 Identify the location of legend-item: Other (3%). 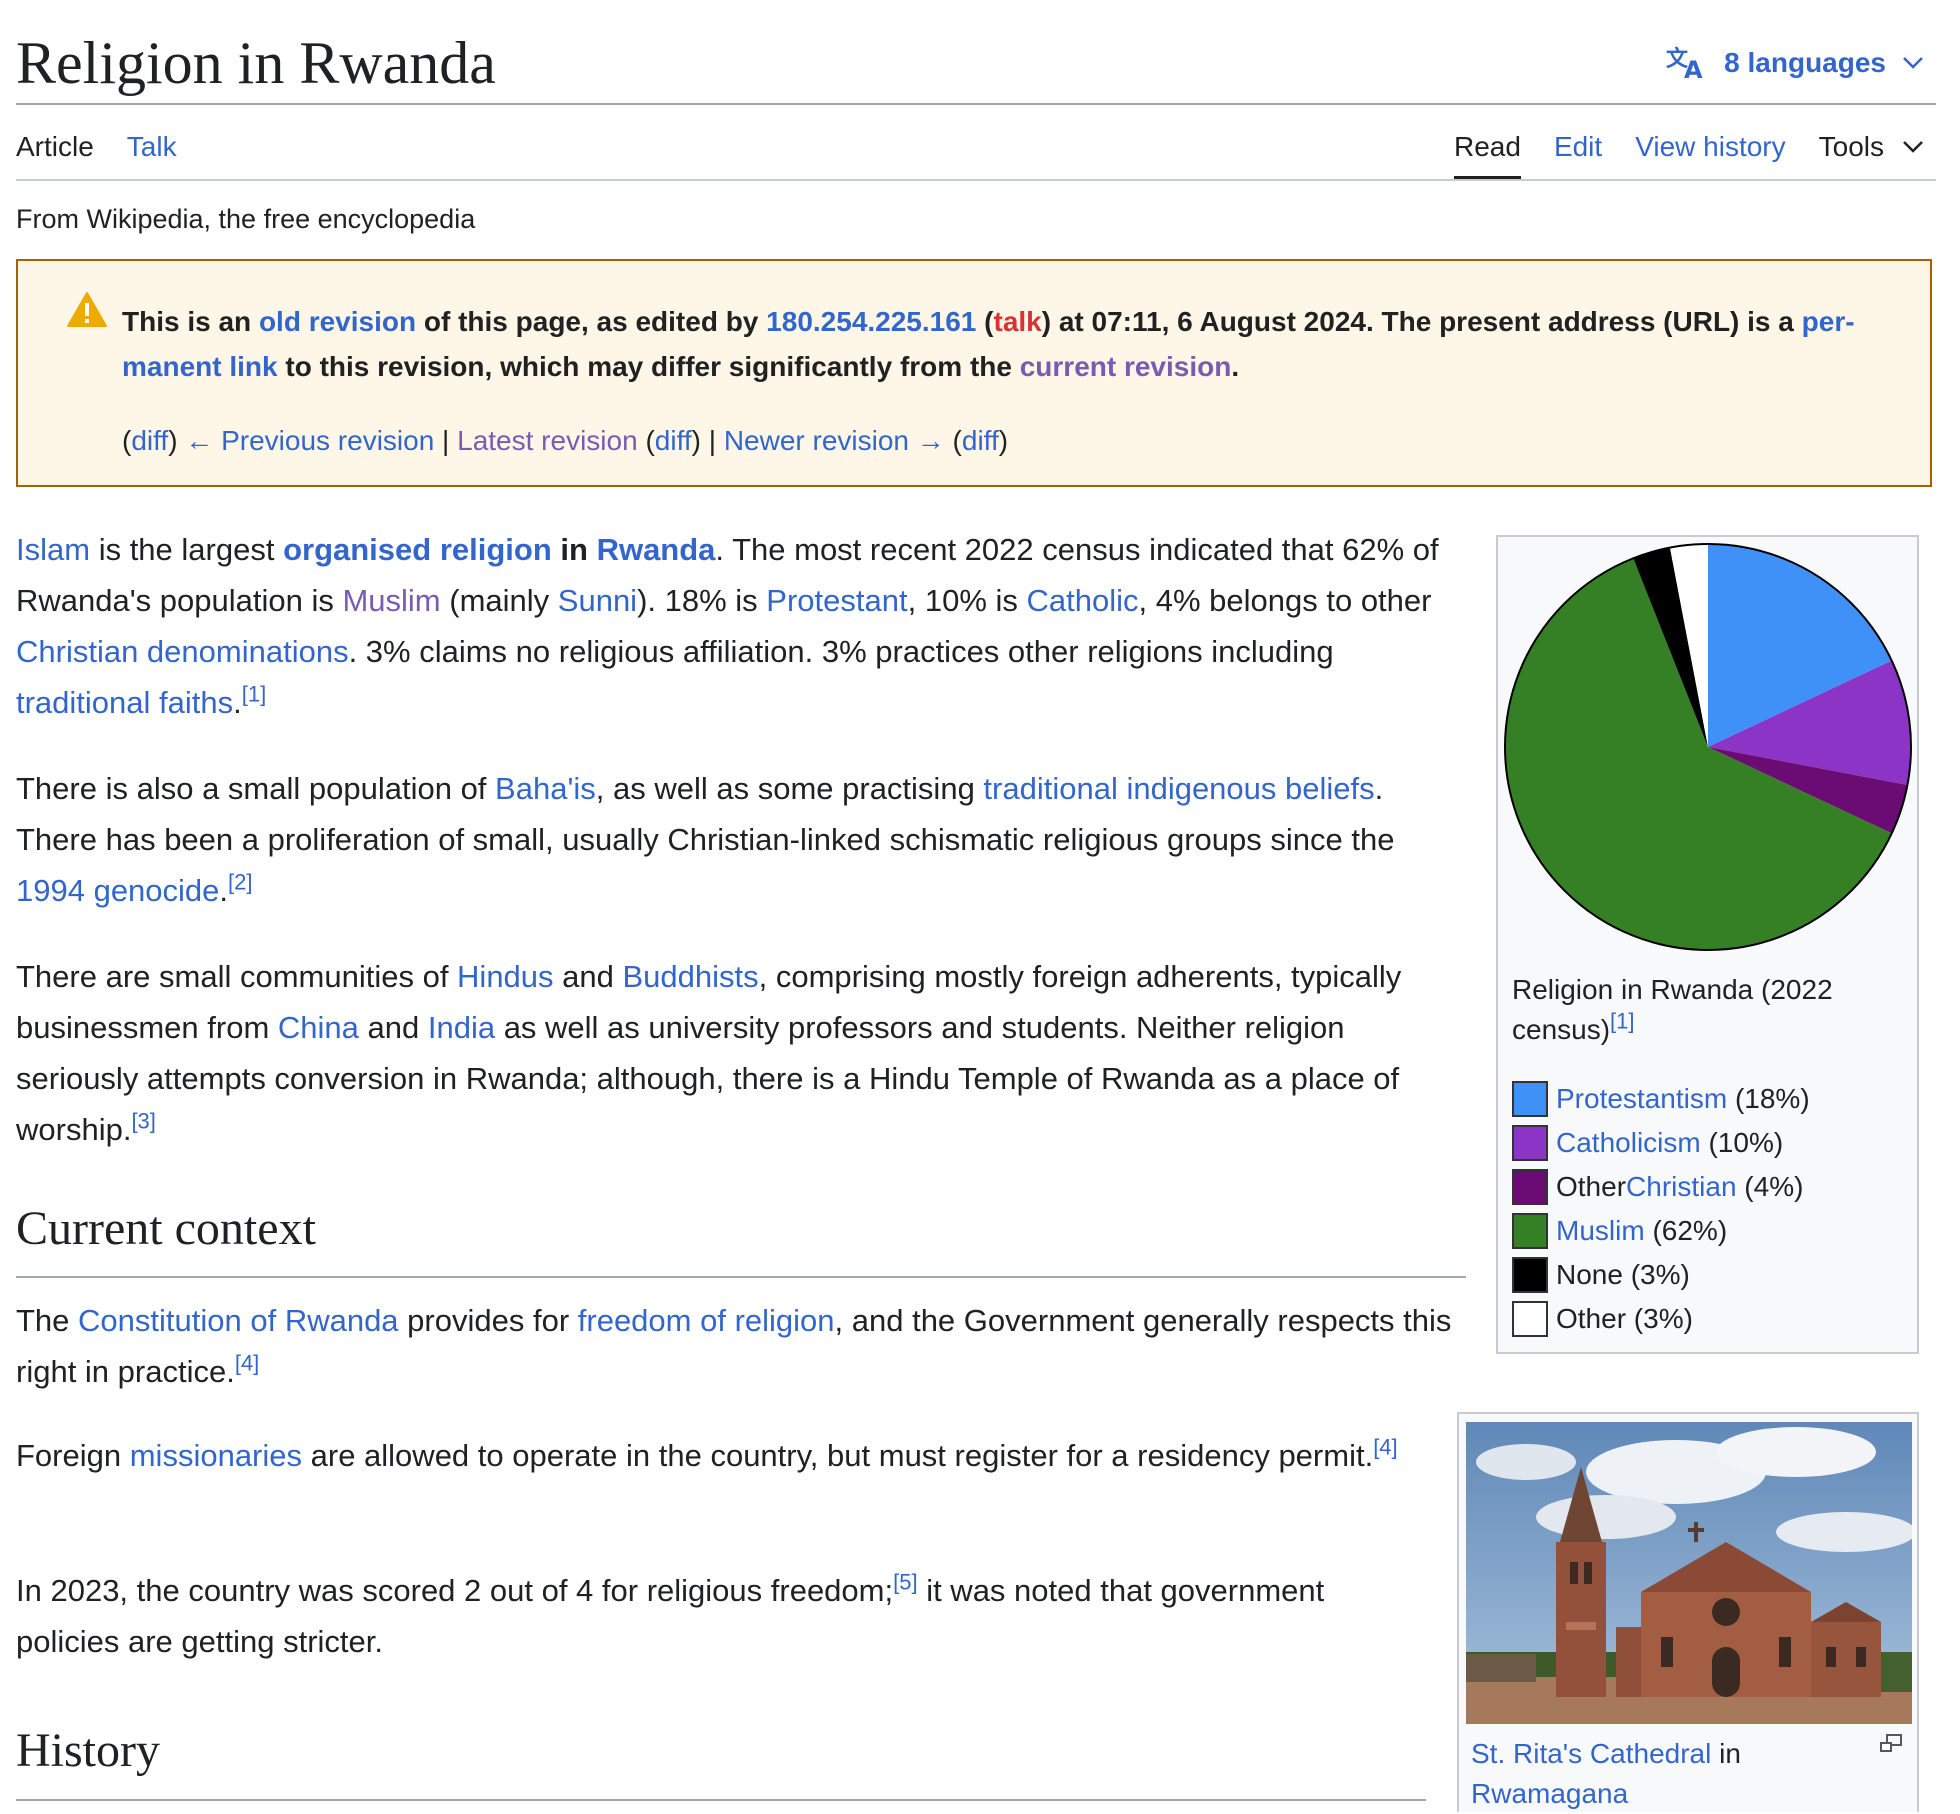
(1661, 1319).